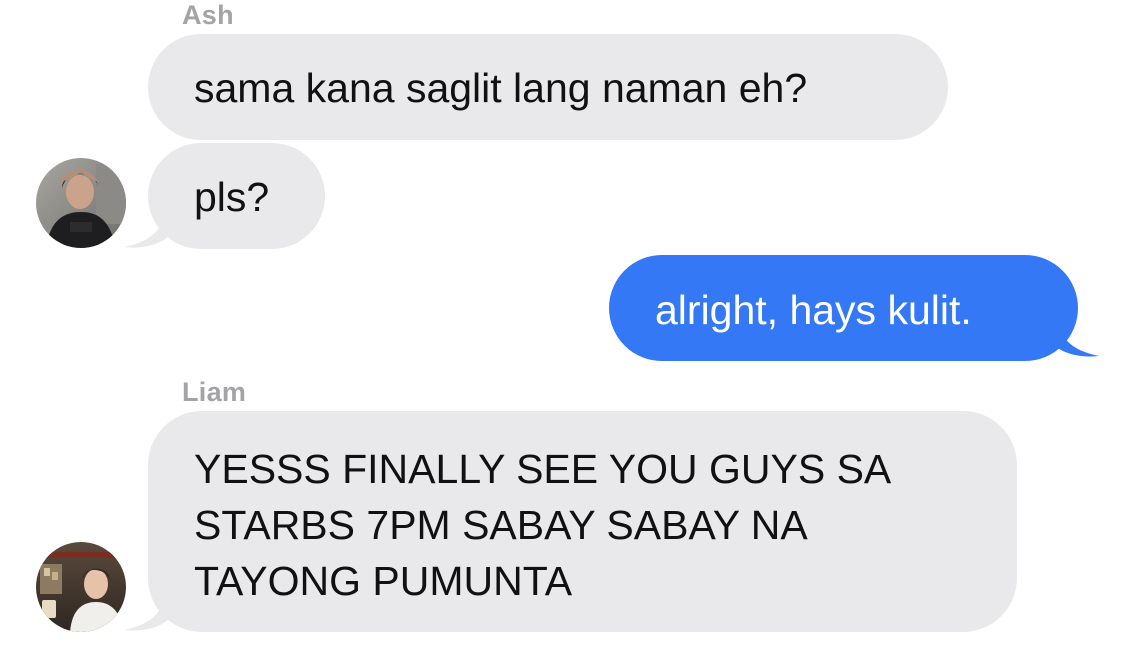 The width and height of the screenshot is (1125, 656). I want to click on message-bubble-outgoing: alright, hays kulit., so click(843, 308).